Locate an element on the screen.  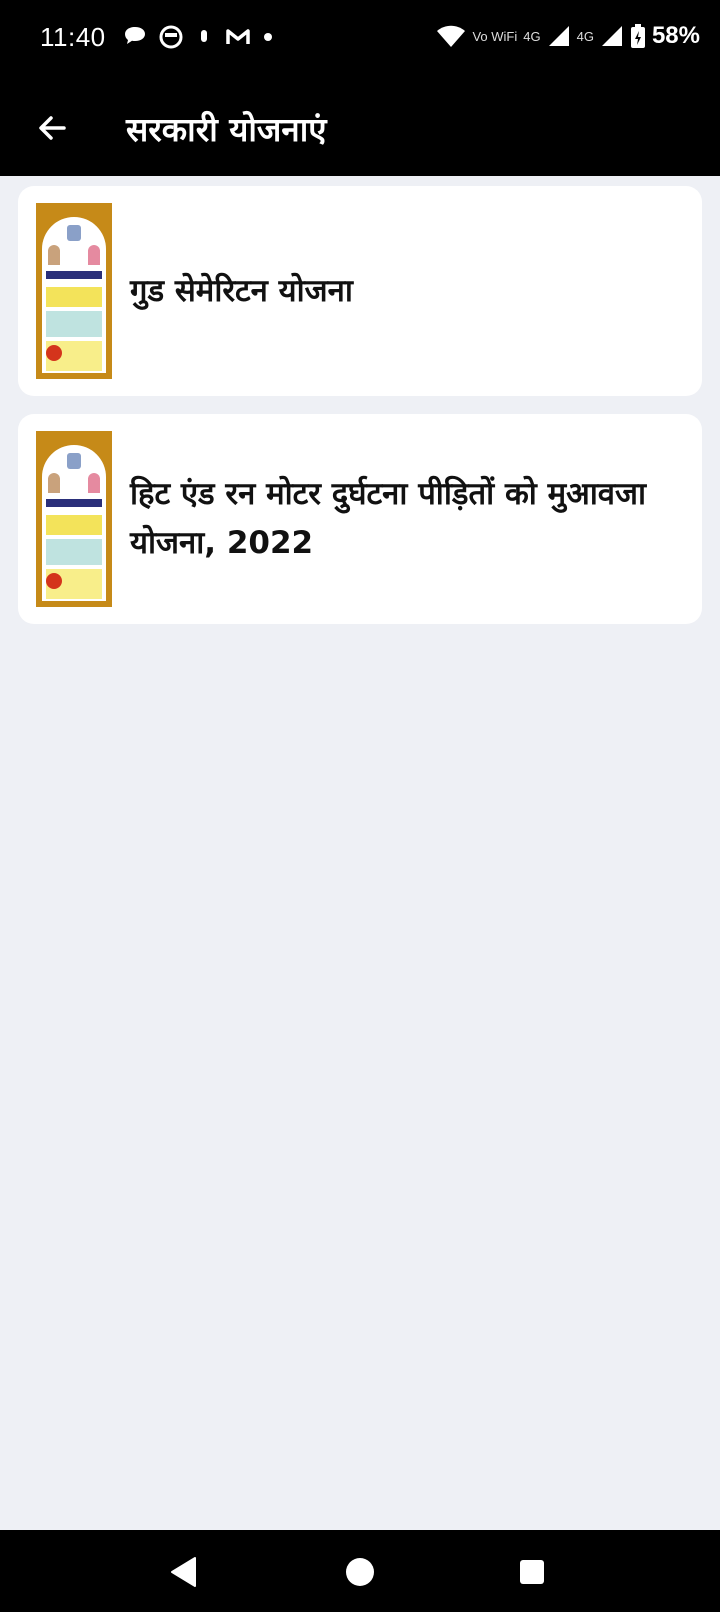
status-time: 11:40 is located at coordinates (73, 37).